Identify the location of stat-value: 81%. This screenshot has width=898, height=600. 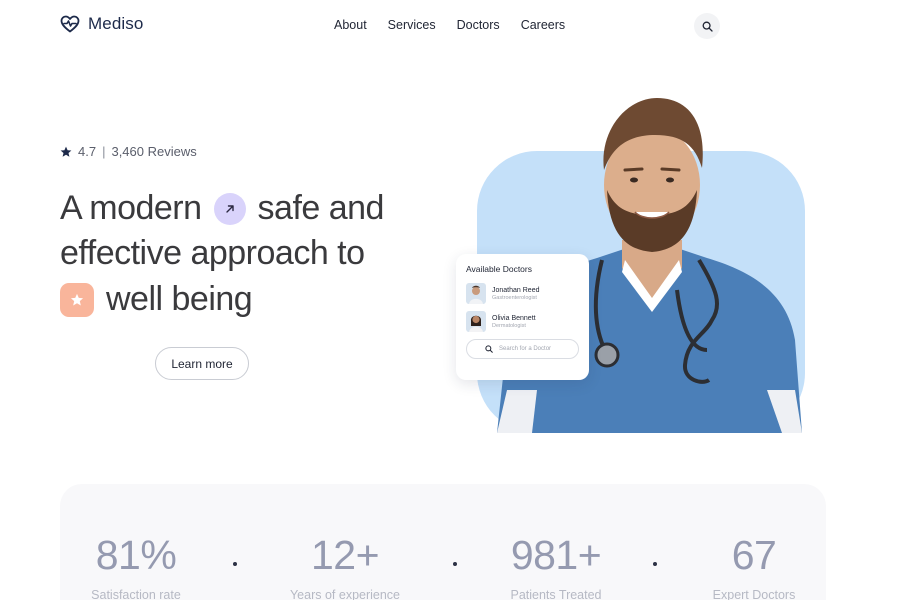
(136, 555).